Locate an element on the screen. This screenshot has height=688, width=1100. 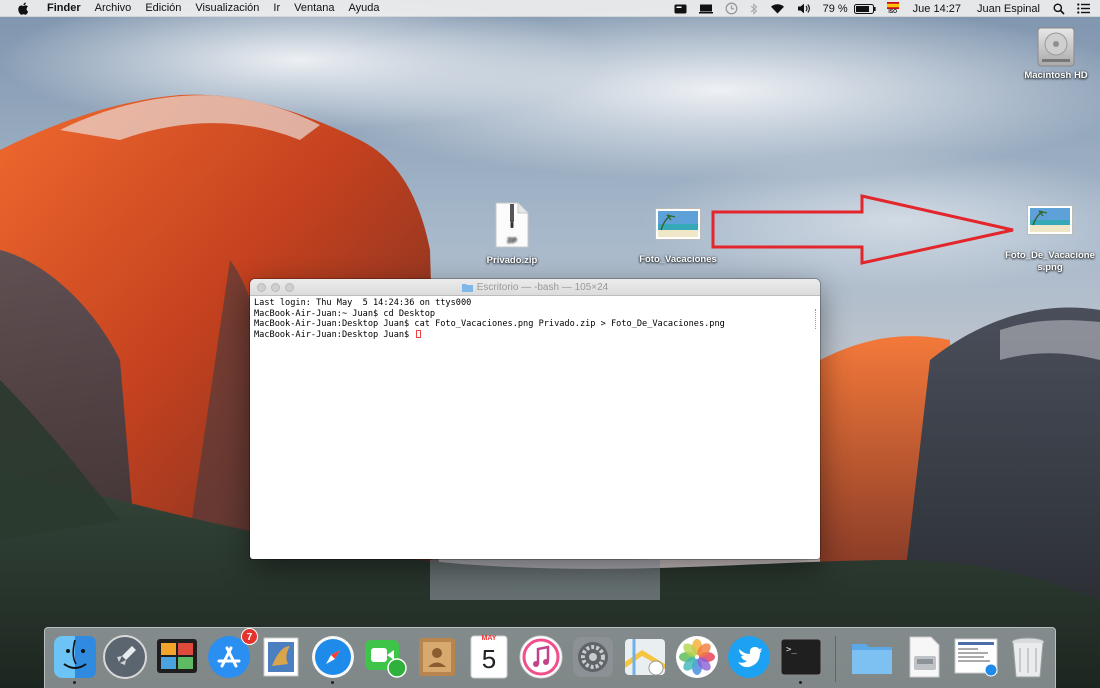
mail-stamp-icon is located at coordinates (281, 657).